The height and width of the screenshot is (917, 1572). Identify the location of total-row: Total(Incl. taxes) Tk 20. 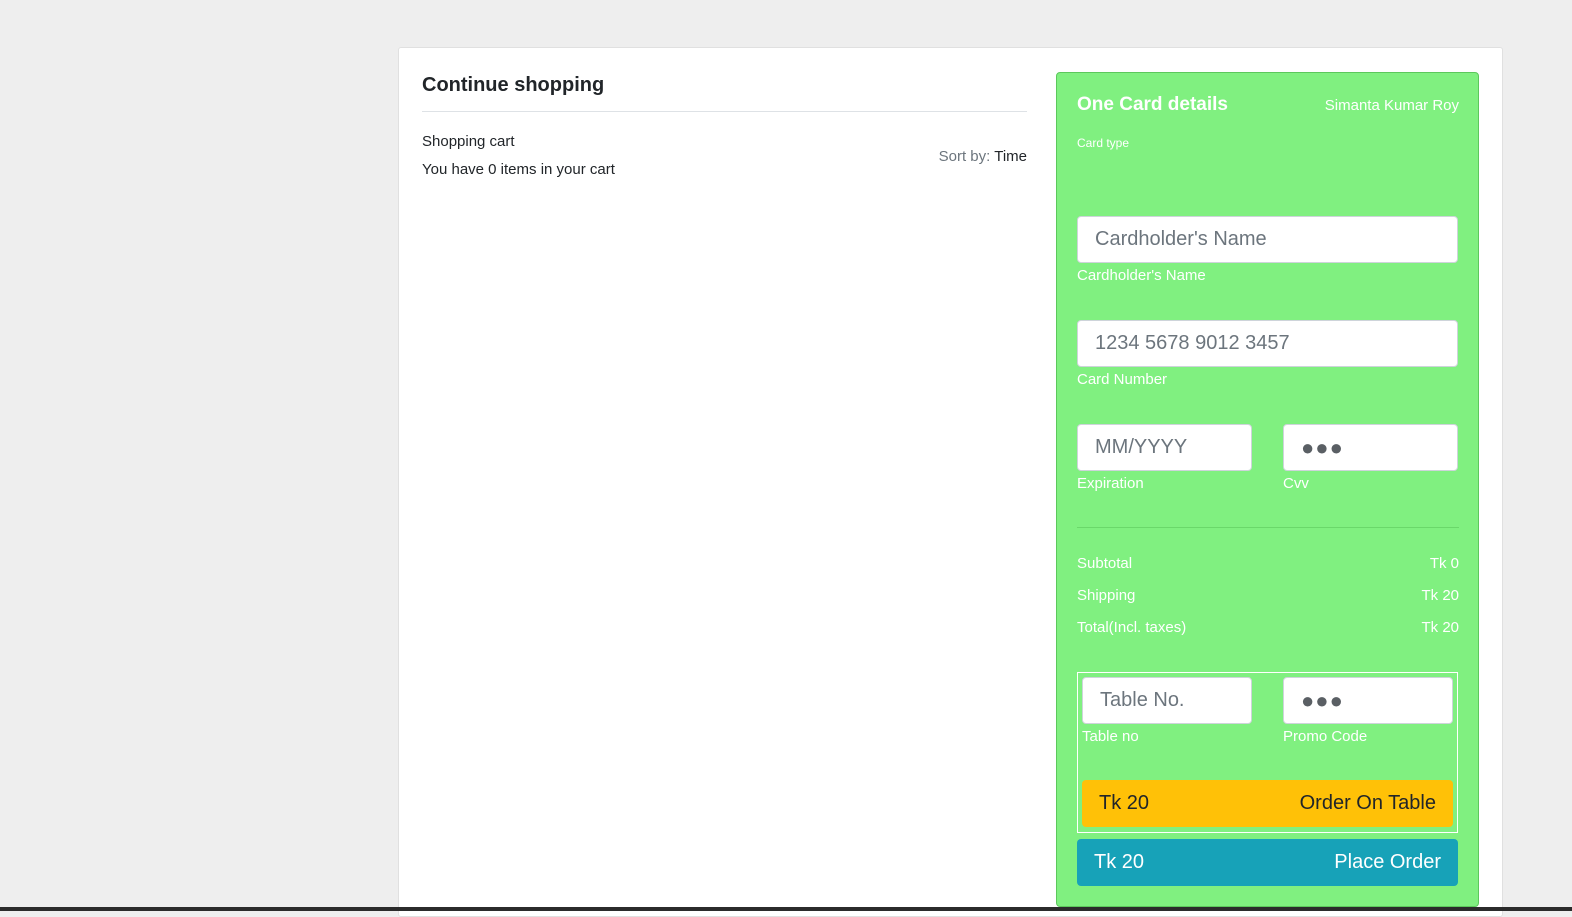
(1268, 627).